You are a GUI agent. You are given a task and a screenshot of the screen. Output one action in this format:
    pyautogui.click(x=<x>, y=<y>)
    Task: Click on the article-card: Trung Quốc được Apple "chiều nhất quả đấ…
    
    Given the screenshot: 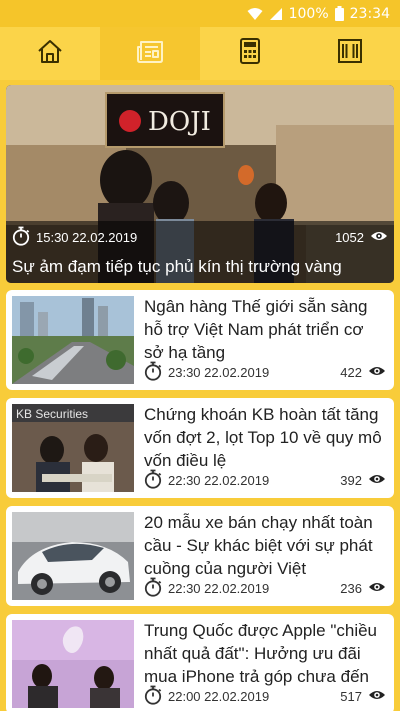 What is the action you would take?
    pyautogui.click(x=200, y=662)
    